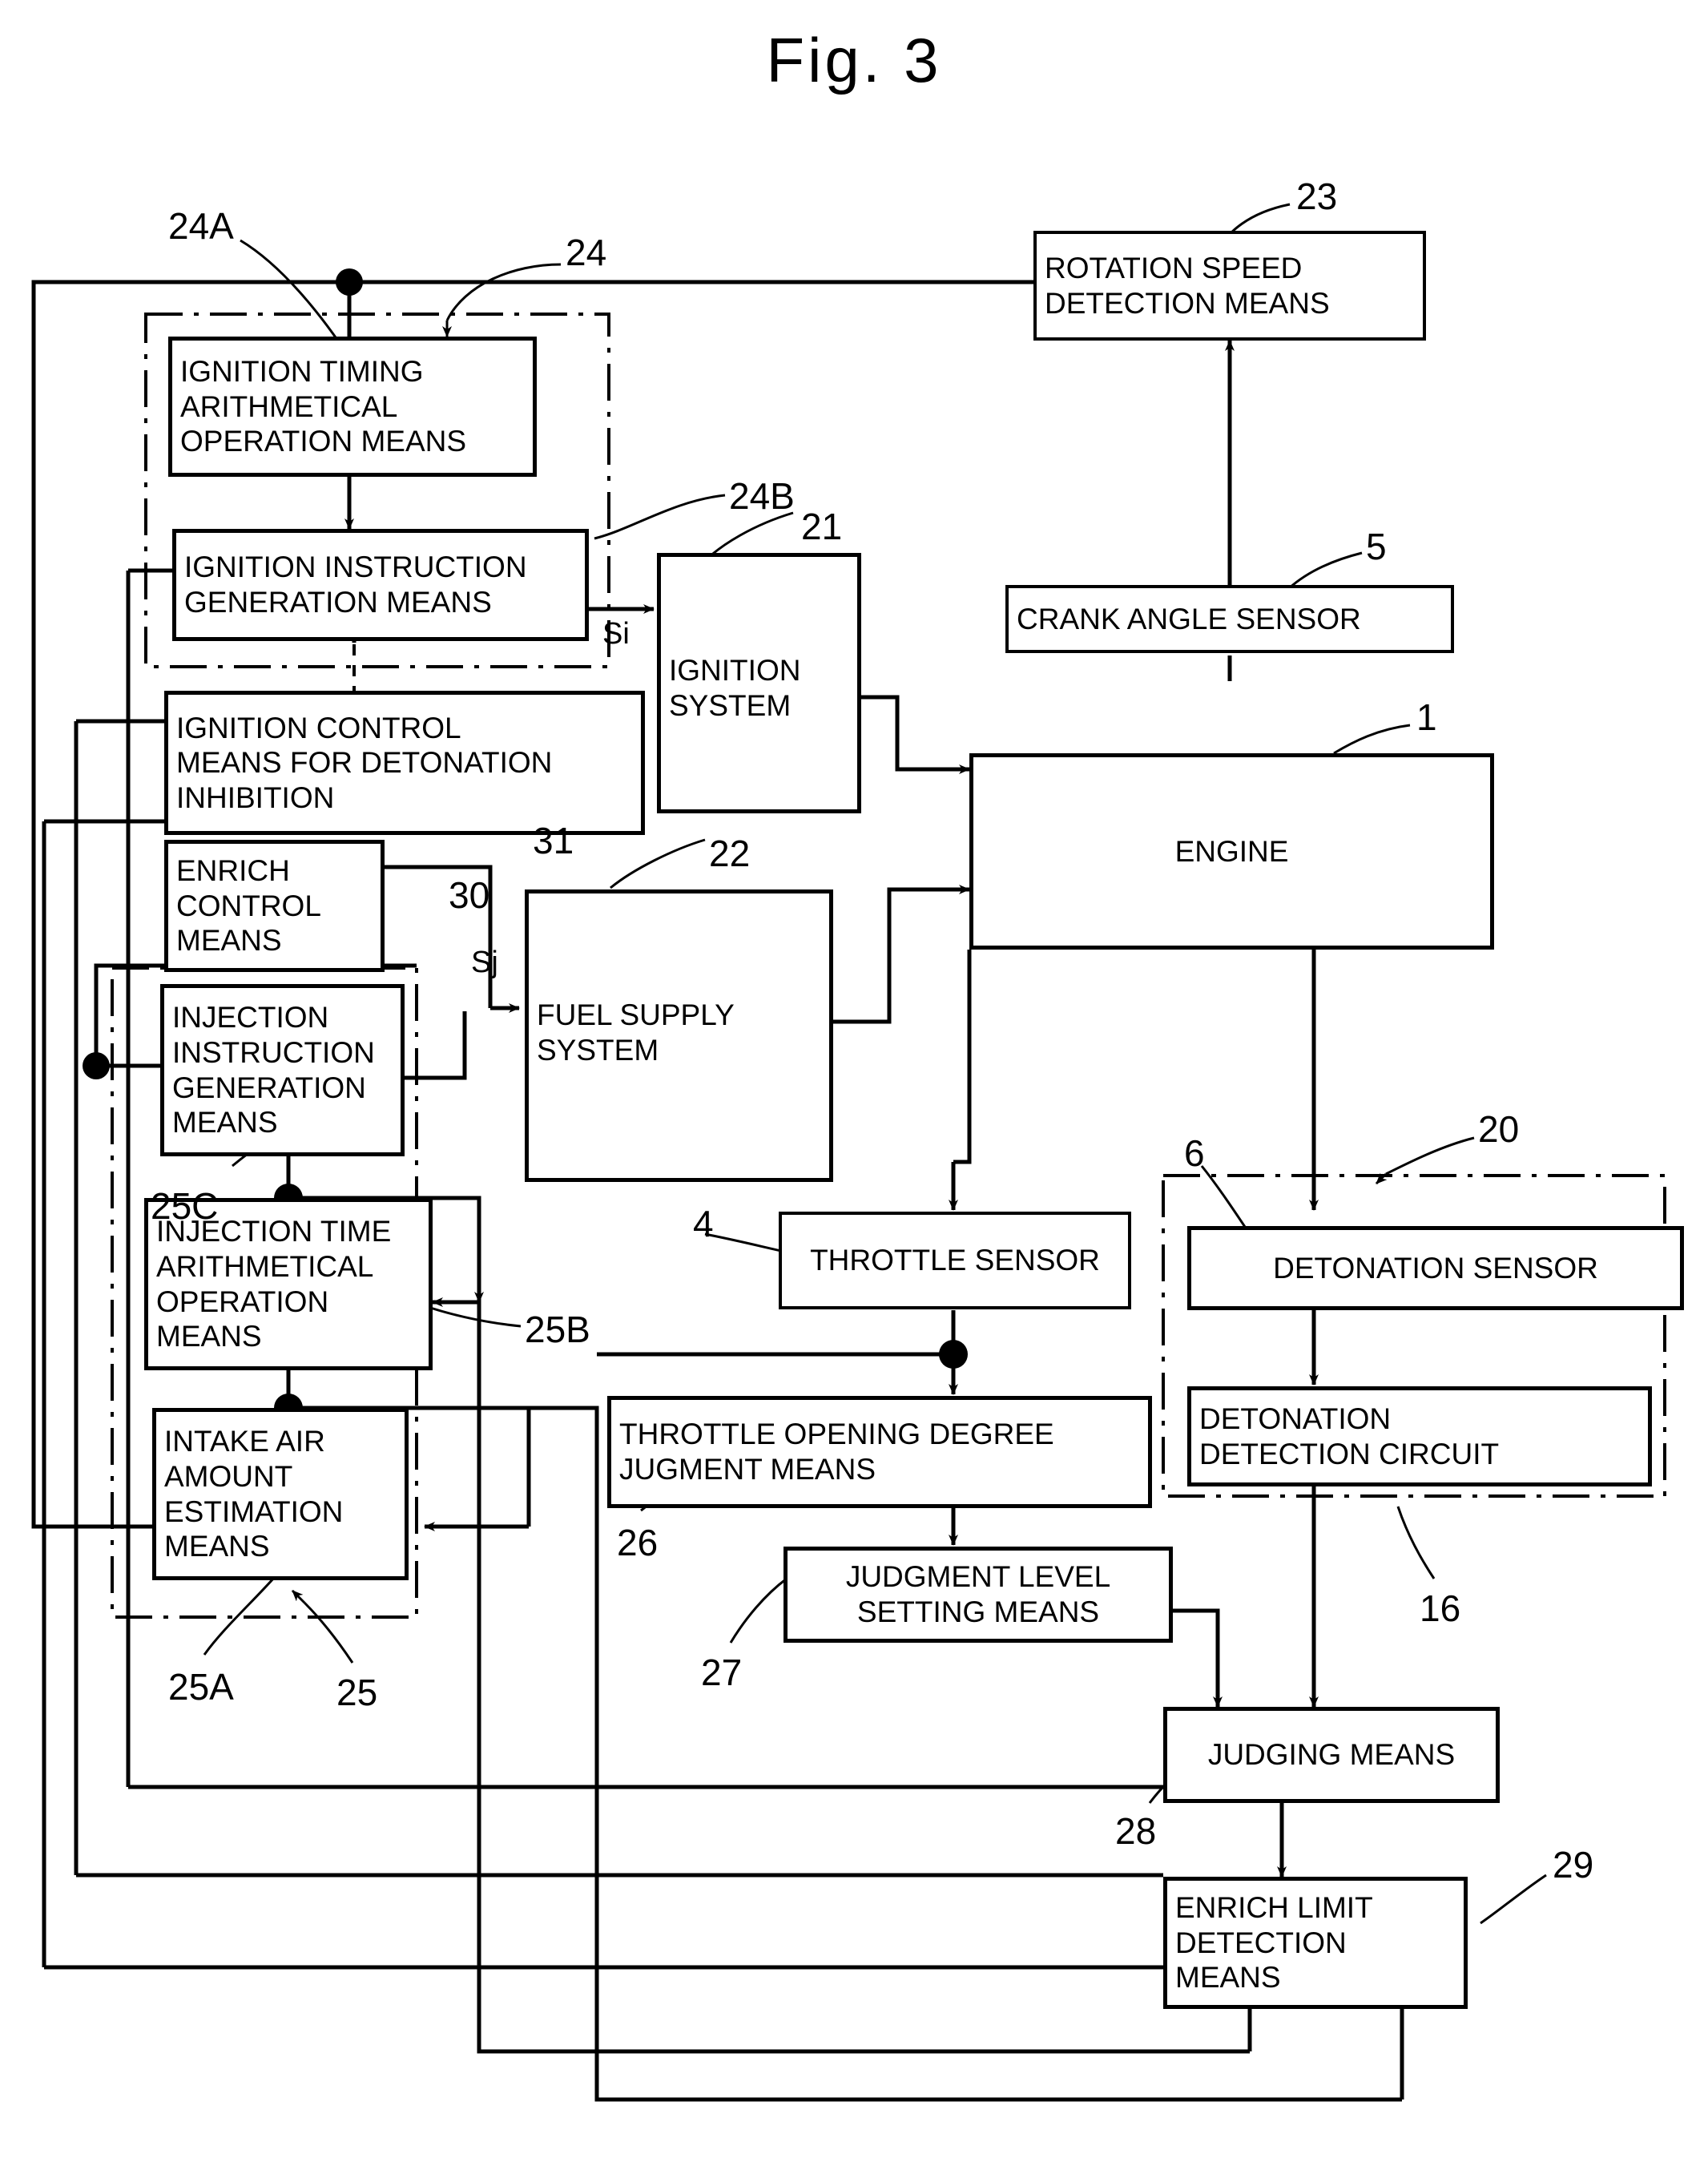  Describe the element at coordinates (616, 634) in the screenshot. I see `signal-label-si: Si` at that location.